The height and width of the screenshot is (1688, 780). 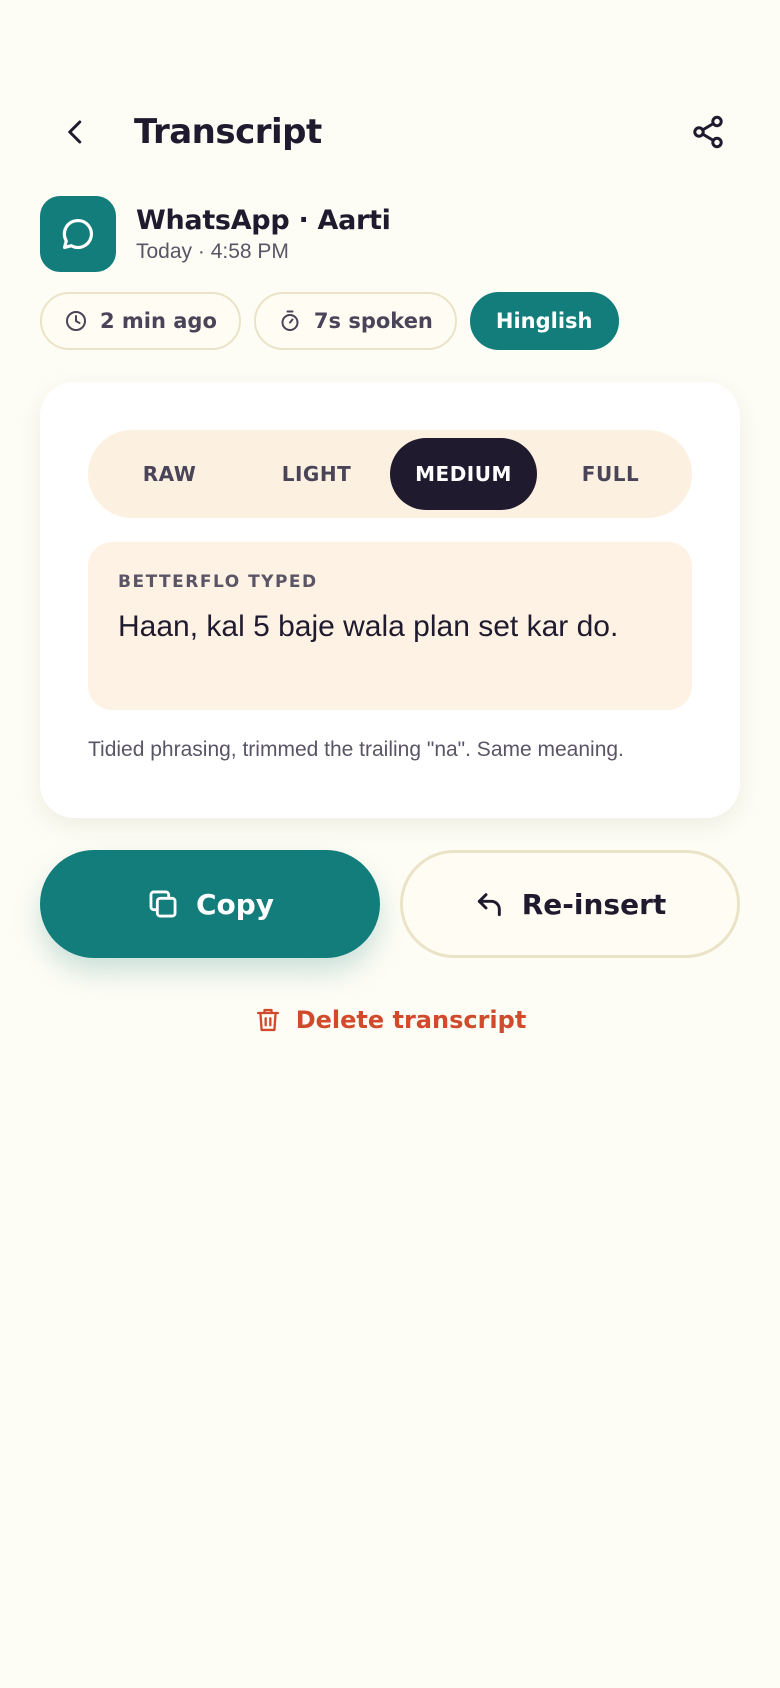 I want to click on app-meta: WhatsApp · Aarti Today · 4:58 PM, so click(x=263, y=234).